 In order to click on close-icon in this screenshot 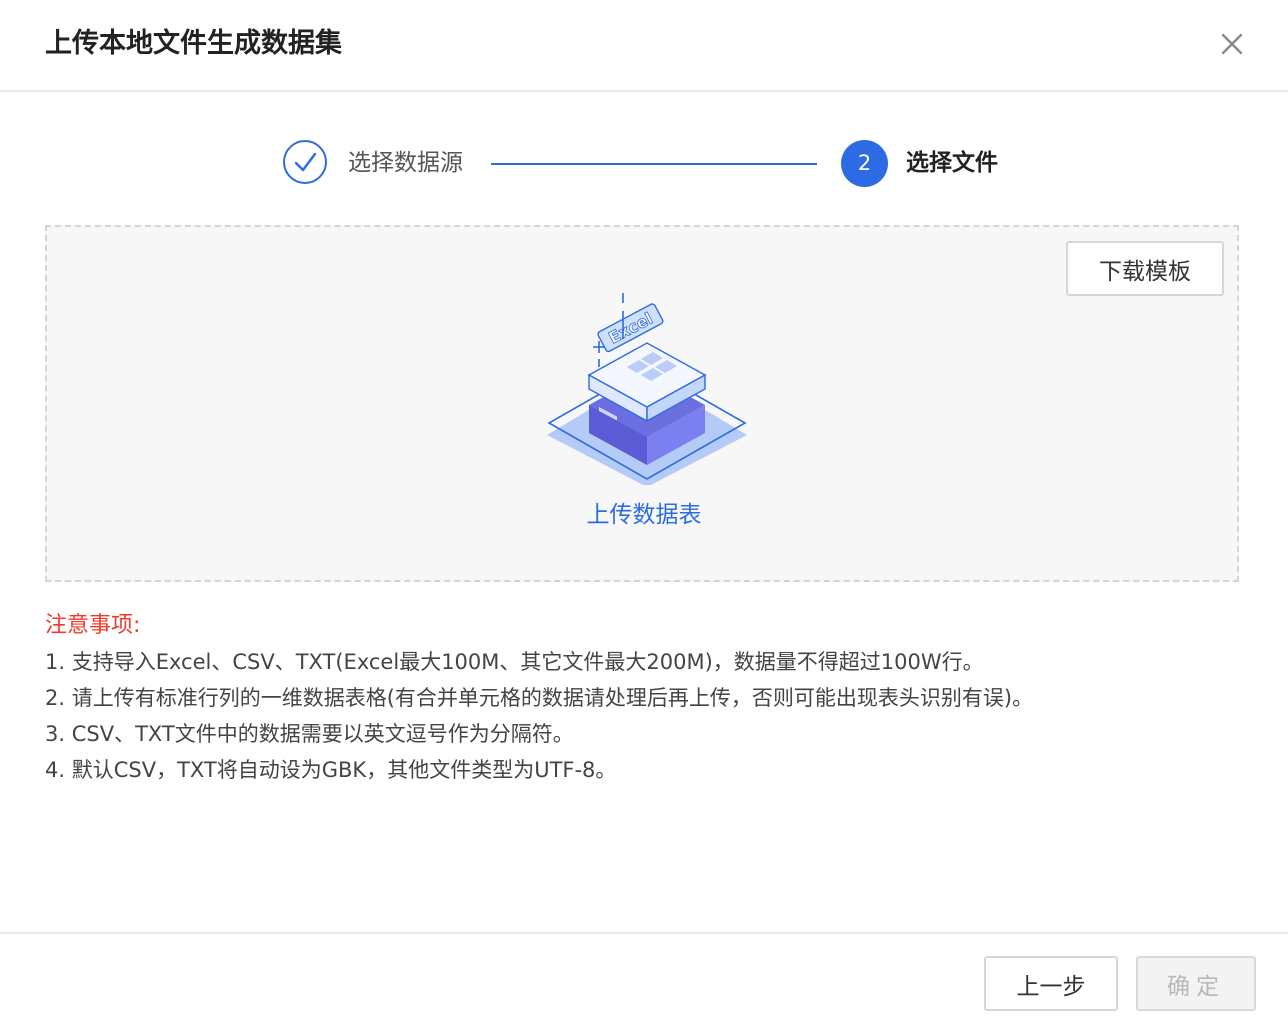, I will do `click(1232, 44)`.